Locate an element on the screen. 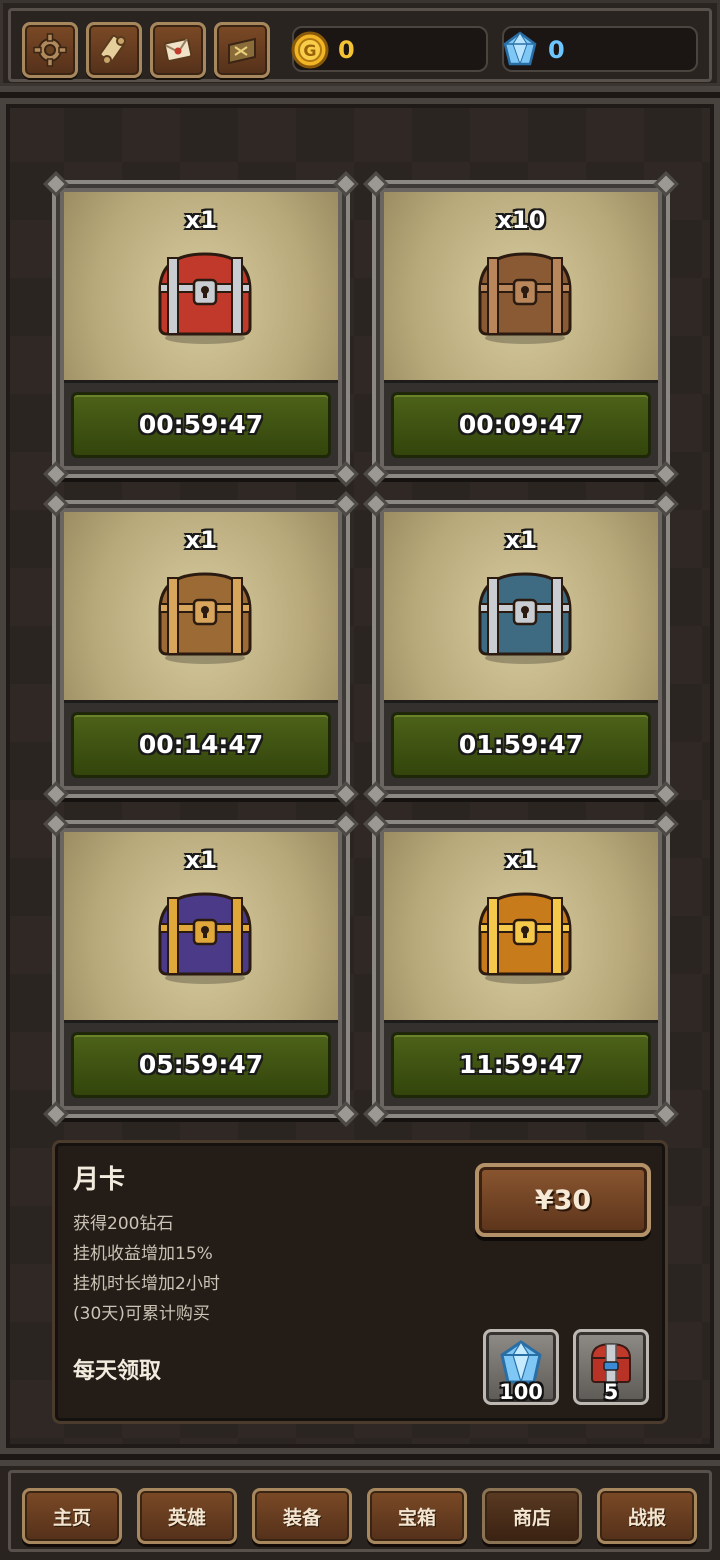  chest-card: x1 05:59:47 is located at coordinates (201, 969).